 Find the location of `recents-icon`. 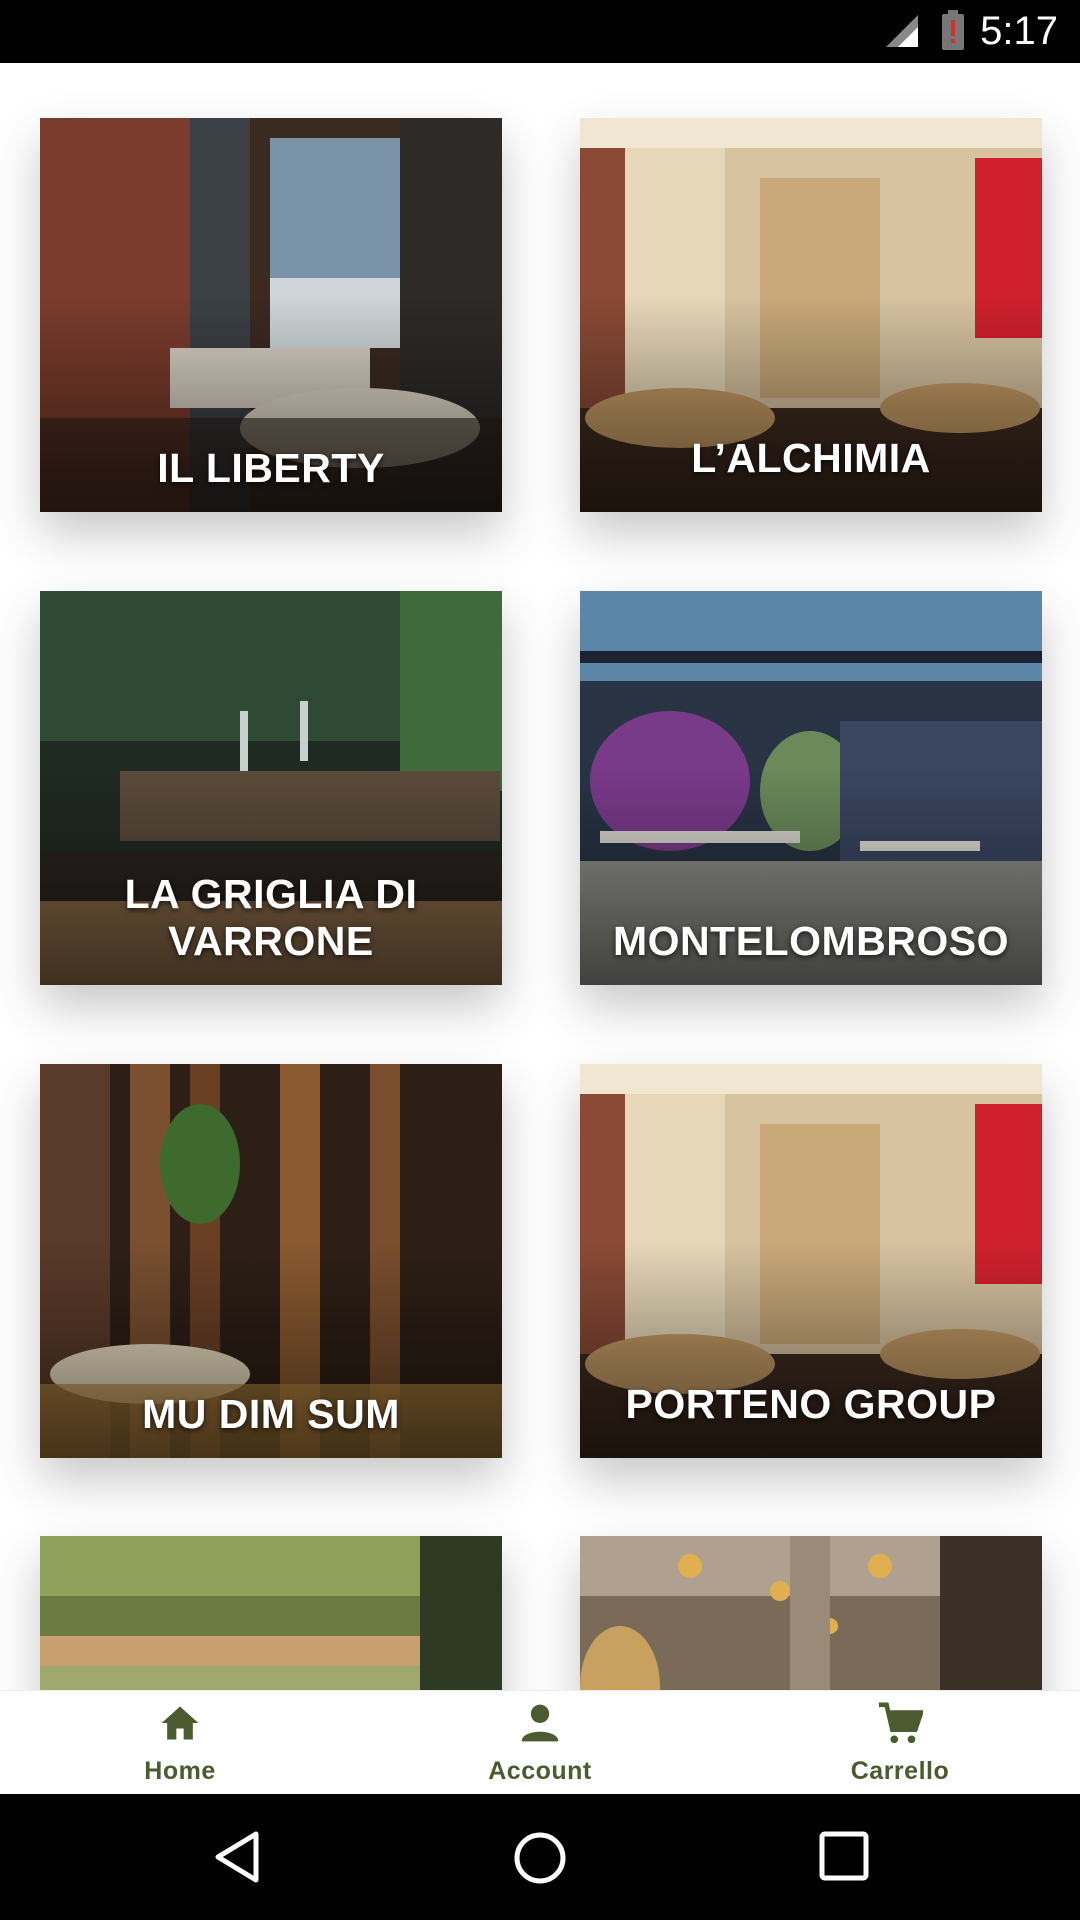

recents-icon is located at coordinates (844, 1858).